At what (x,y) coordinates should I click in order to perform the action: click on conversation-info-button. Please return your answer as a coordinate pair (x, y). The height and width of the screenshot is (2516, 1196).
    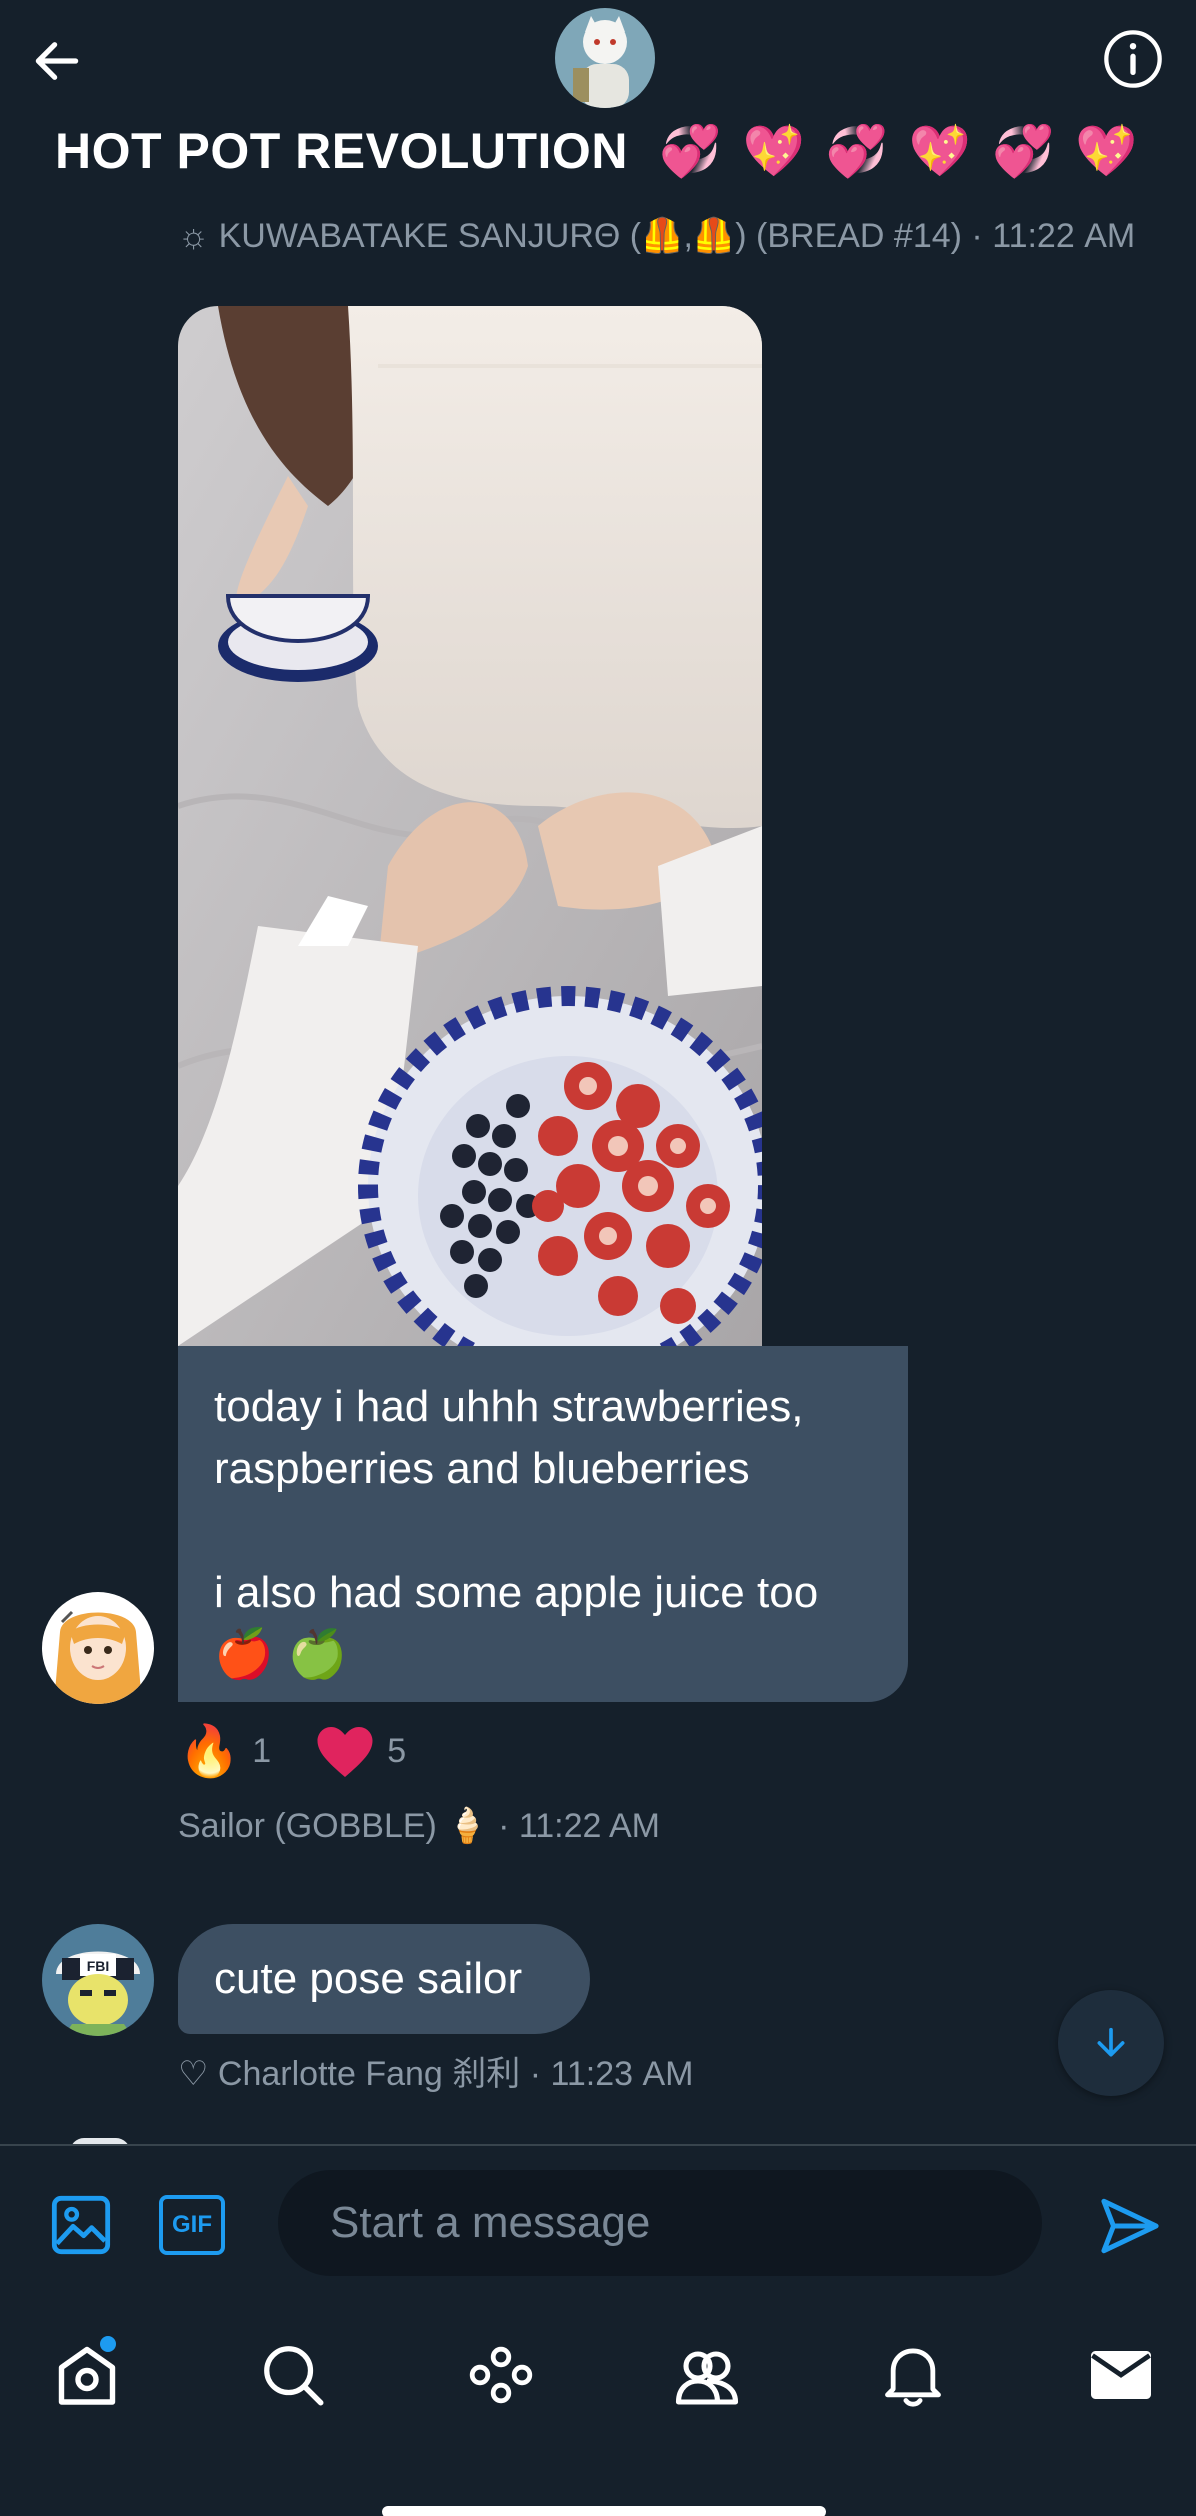
    Looking at the image, I should click on (1133, 59).